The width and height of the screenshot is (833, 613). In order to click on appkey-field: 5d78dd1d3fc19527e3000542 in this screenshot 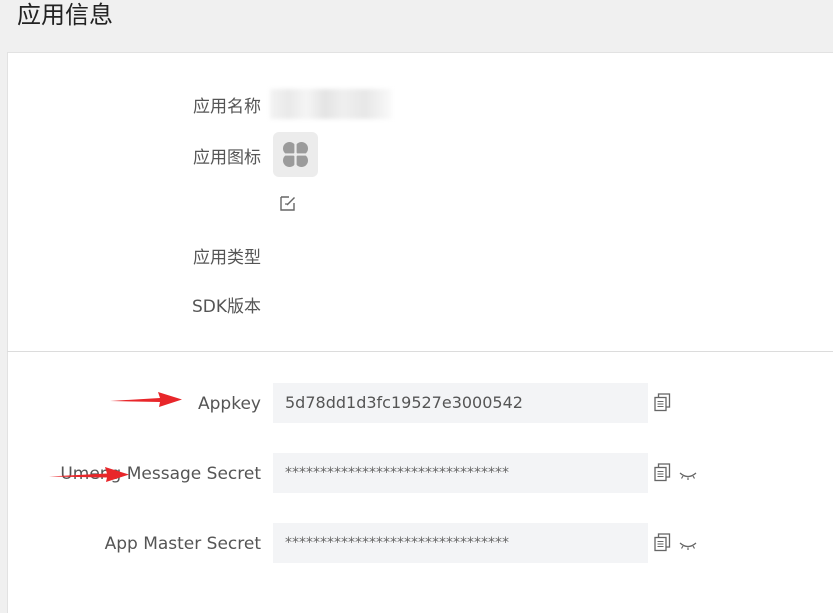, I will do `click(460, 403)`.